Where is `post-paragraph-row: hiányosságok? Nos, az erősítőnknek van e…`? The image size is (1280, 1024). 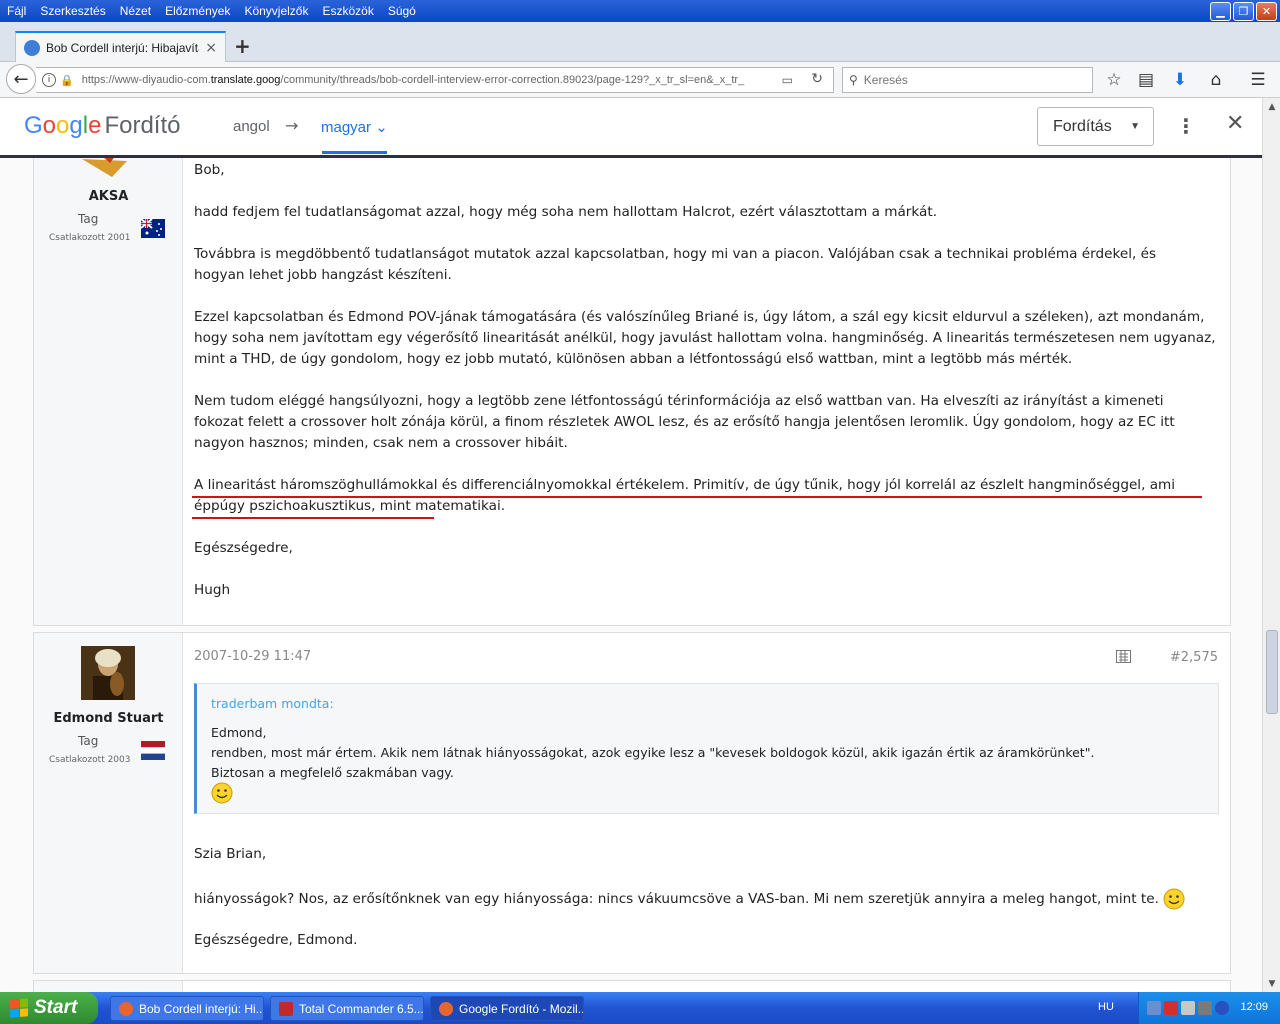
post-paragraph-row: hiányosságok? Nos, az erősítőnknek van e… is located at coordinates (709, 899).